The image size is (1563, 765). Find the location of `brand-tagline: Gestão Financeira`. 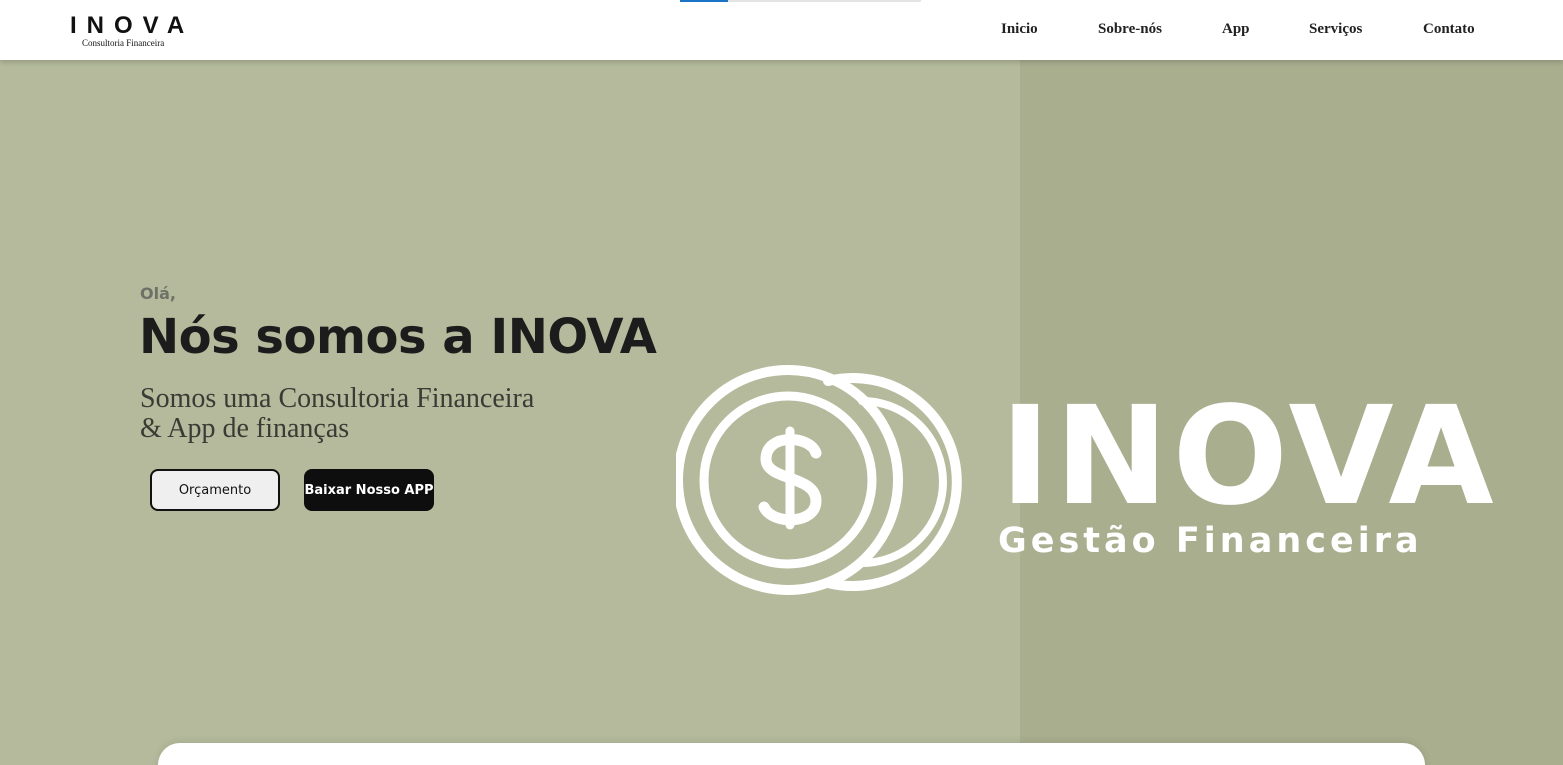

brand-tagline: Gestão Financeira is located at coordinates (1210, 541).